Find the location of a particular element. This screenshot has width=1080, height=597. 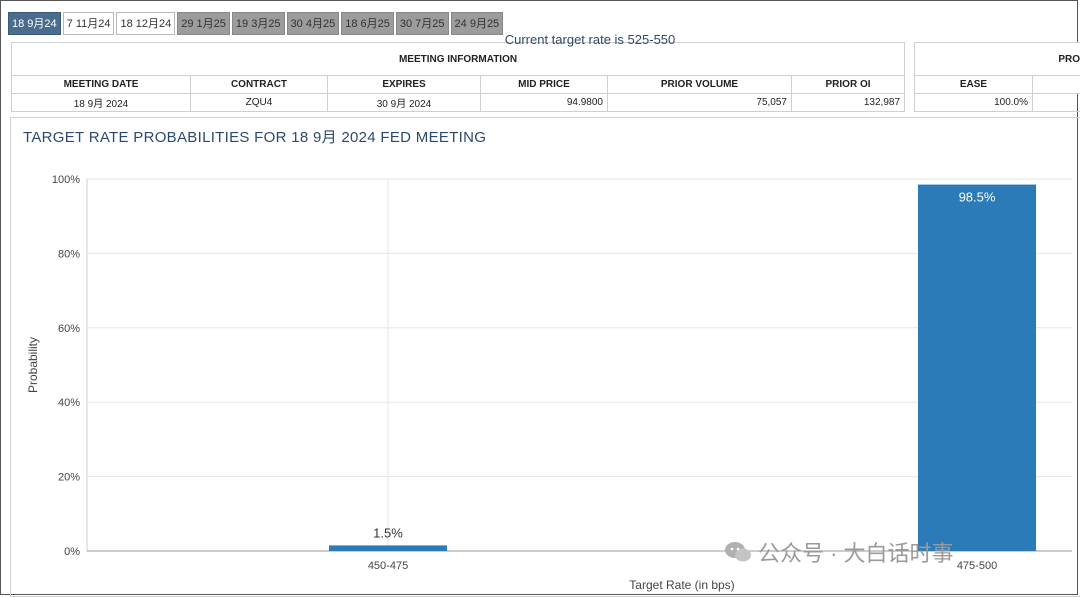

y-tick-label: 0% is located at coordinates (72, 552).